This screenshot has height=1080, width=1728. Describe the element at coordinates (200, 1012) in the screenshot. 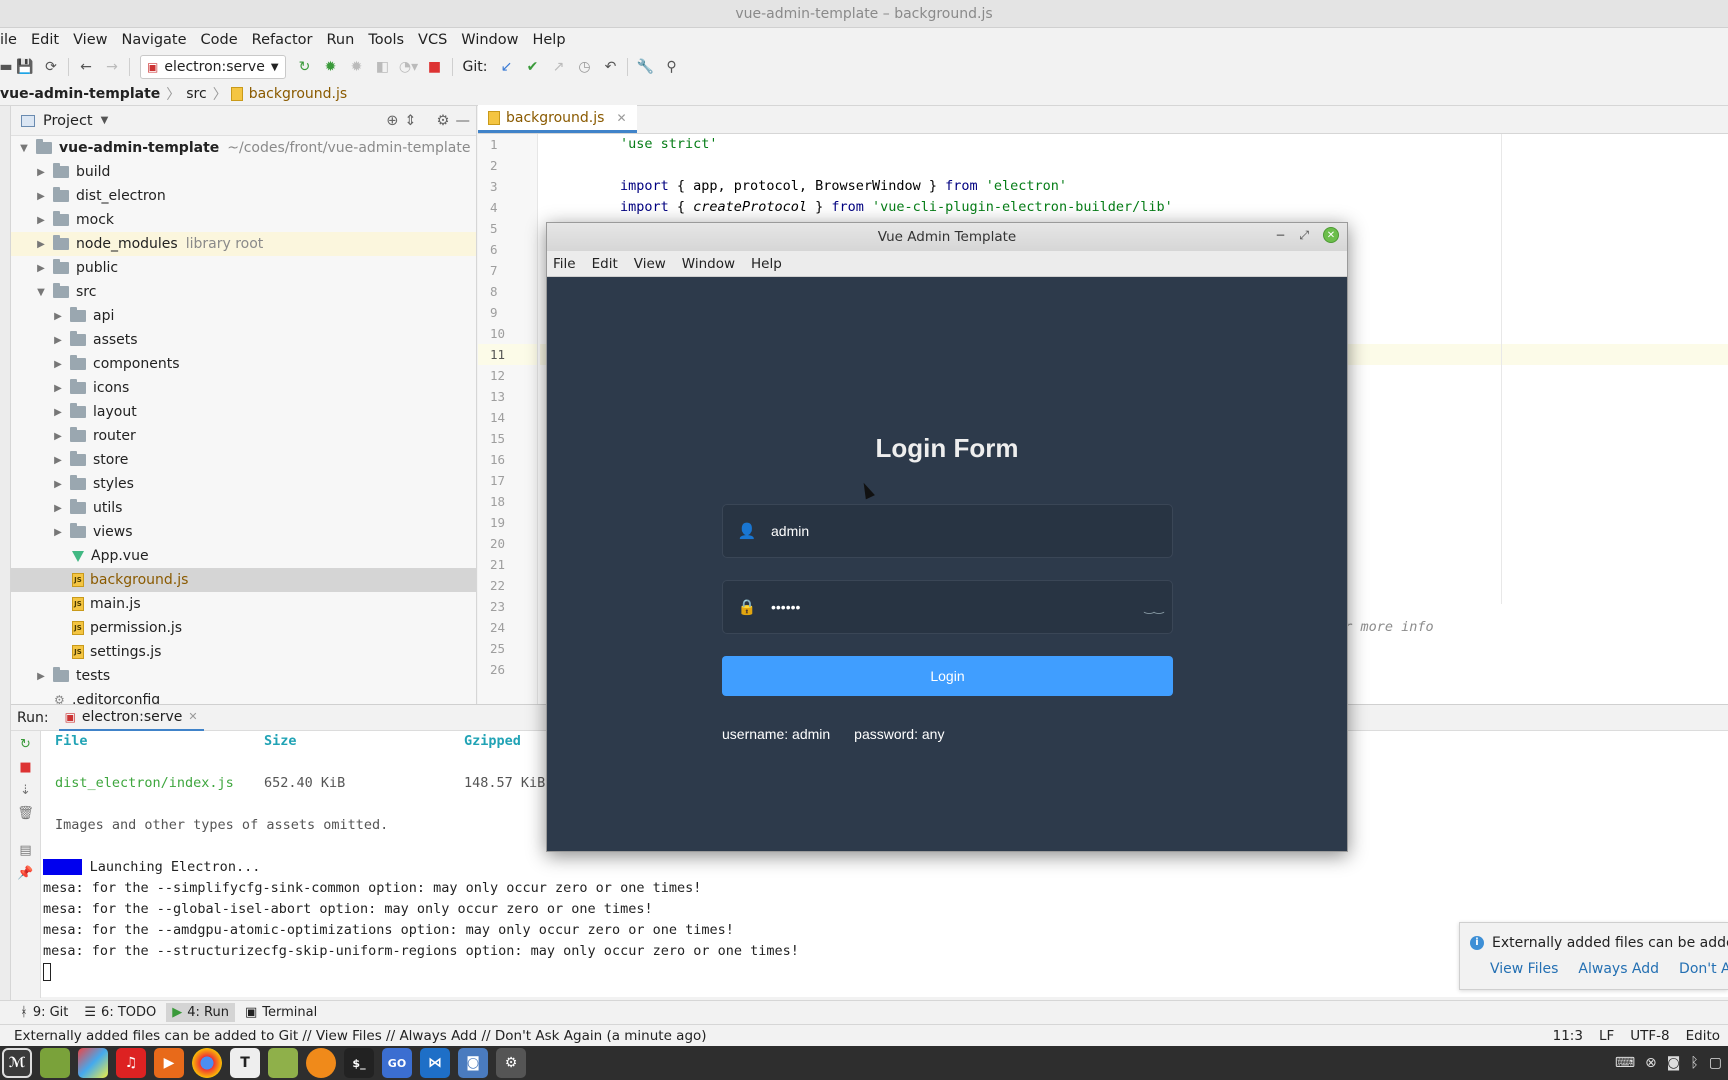

I see `tab-run: ▶ 4: Run` at that location.